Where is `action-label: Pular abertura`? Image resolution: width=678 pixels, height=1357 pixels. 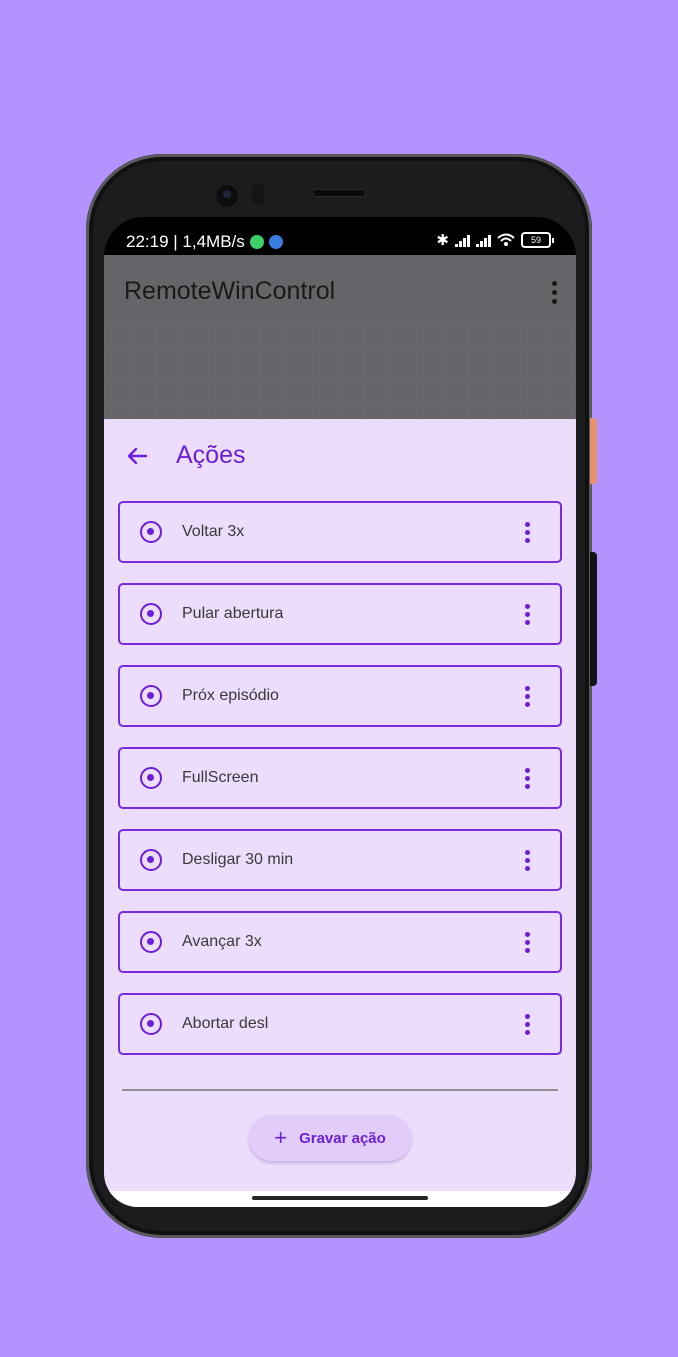
action-label: Pular abertura is located at coordinates (233, 613).